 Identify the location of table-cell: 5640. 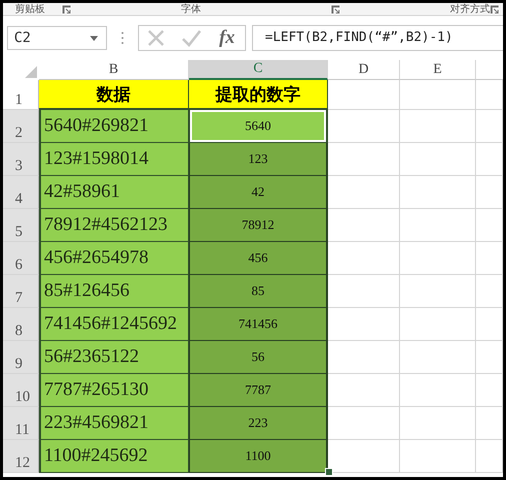
(258, 126).